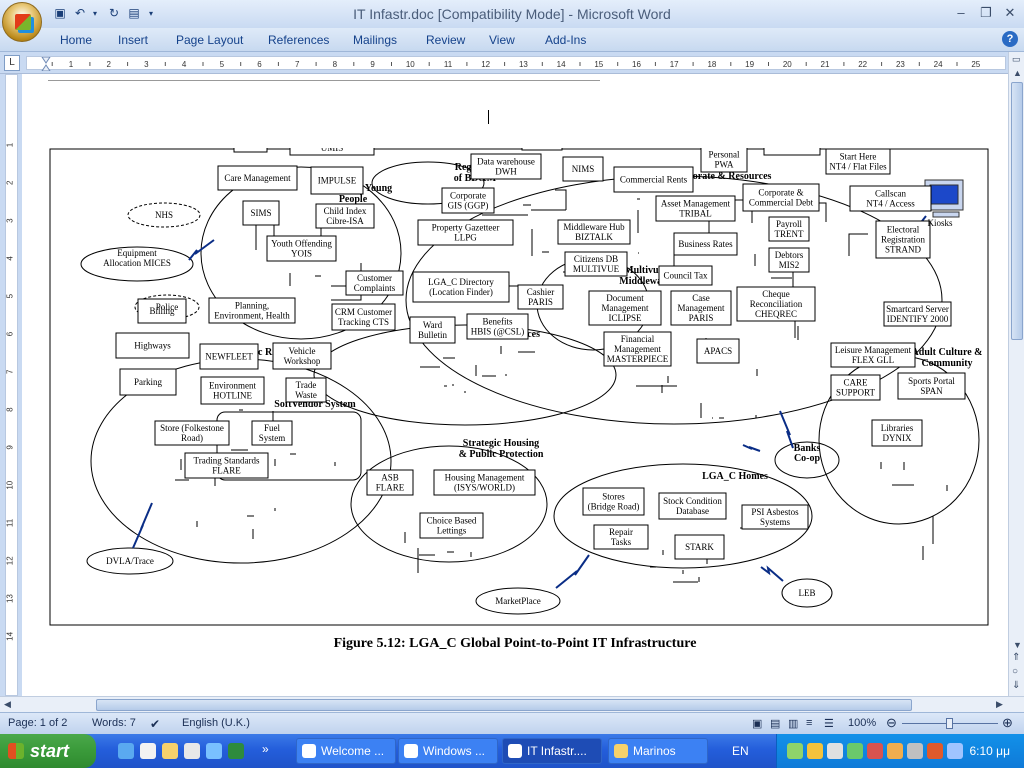  I want to click on box-label-customer-complaints: Customer, so click(374, 278).